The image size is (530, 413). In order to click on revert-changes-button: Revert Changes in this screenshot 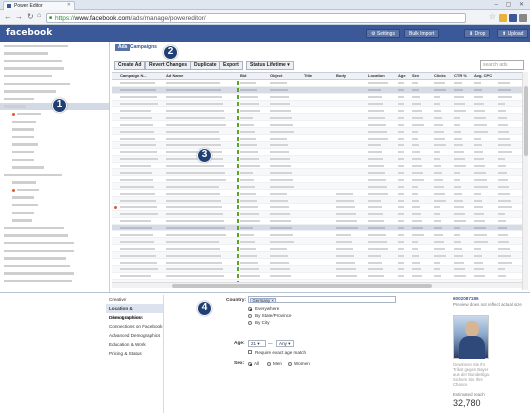, I will do `click(168, 65)`.